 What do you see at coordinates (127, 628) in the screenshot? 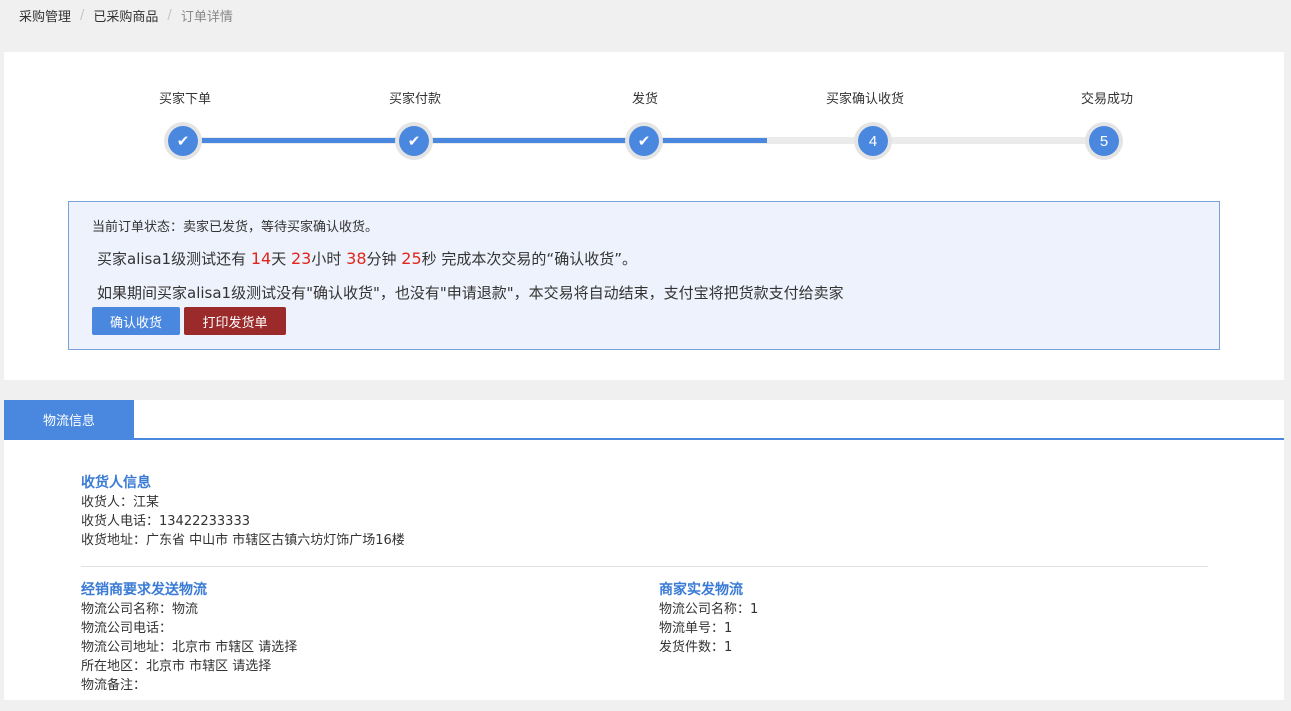
I see `dealer-logistics-phone: 物流公司电话：` at bounding box center [127, 628].